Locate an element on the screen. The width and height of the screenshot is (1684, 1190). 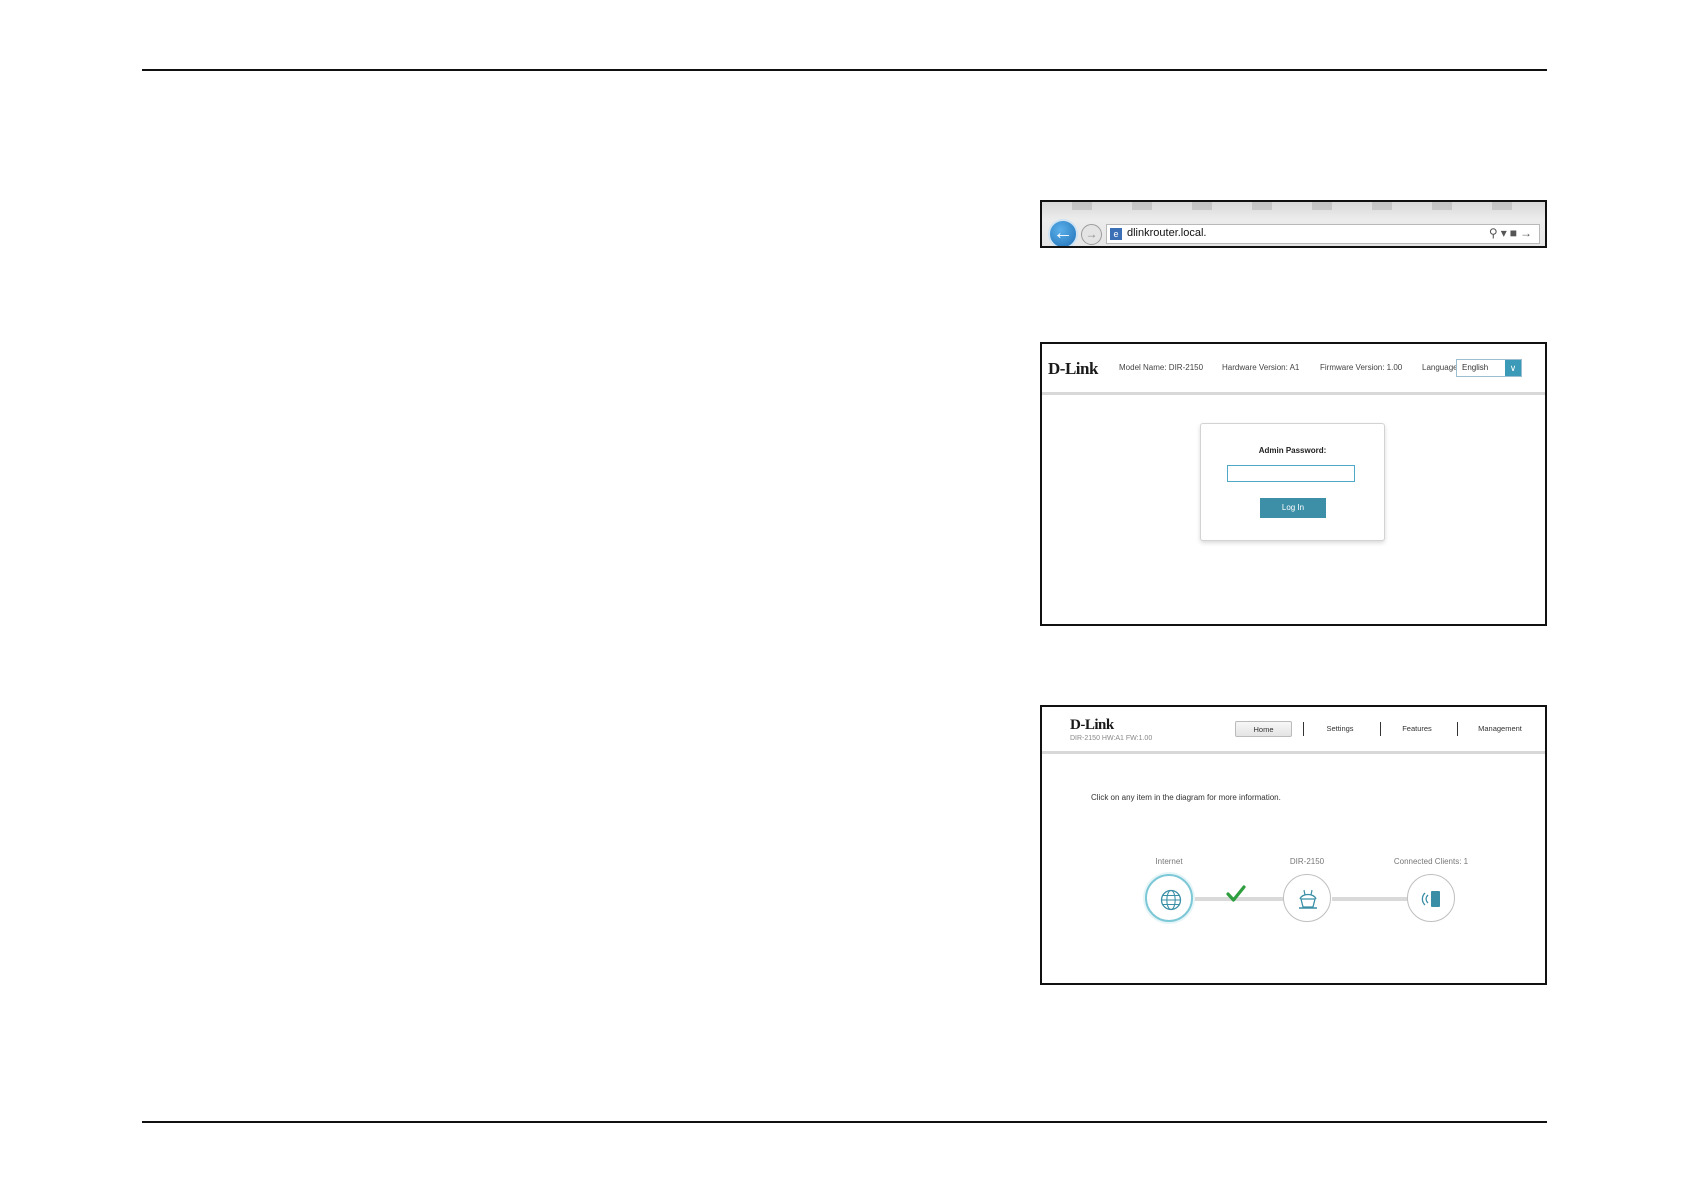
checkmark-icon is located at coordinates (1236, 893).